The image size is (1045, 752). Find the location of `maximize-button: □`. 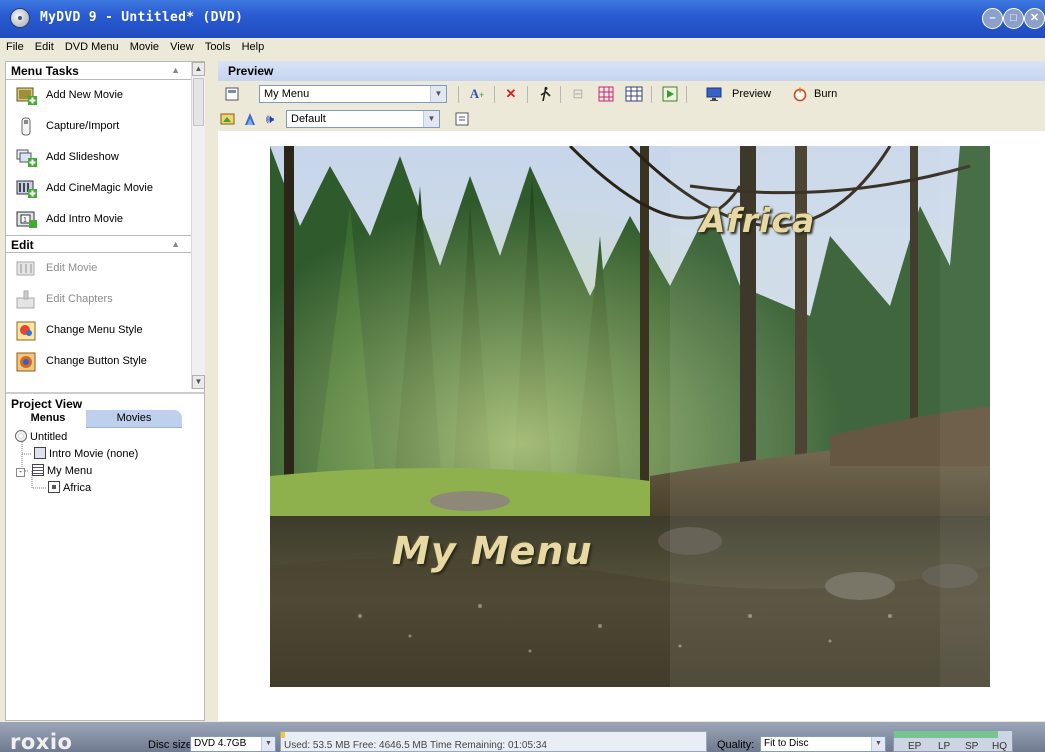

maximize-button: □ is located at coordinates (1013, 18).